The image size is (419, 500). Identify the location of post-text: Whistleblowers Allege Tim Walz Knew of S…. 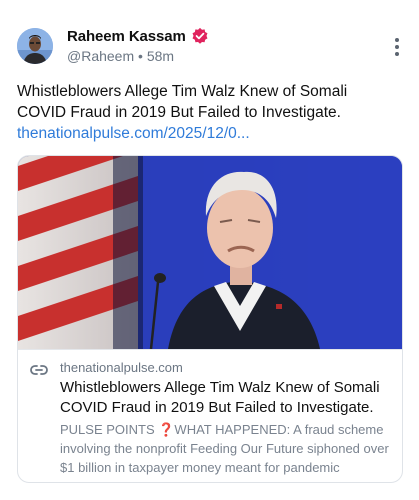
(182, 102).